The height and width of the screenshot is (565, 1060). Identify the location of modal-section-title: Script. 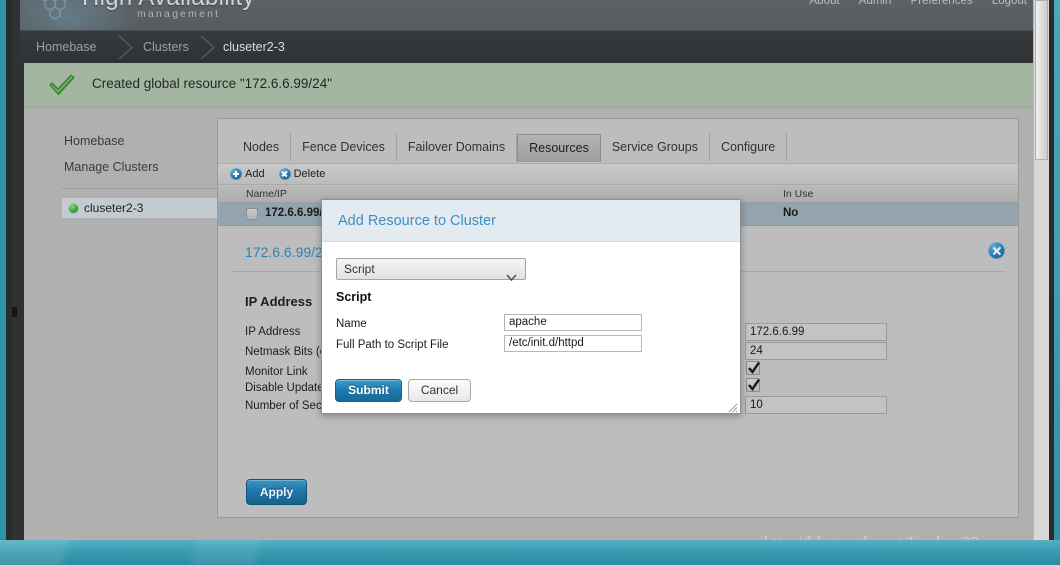
(354, 297).